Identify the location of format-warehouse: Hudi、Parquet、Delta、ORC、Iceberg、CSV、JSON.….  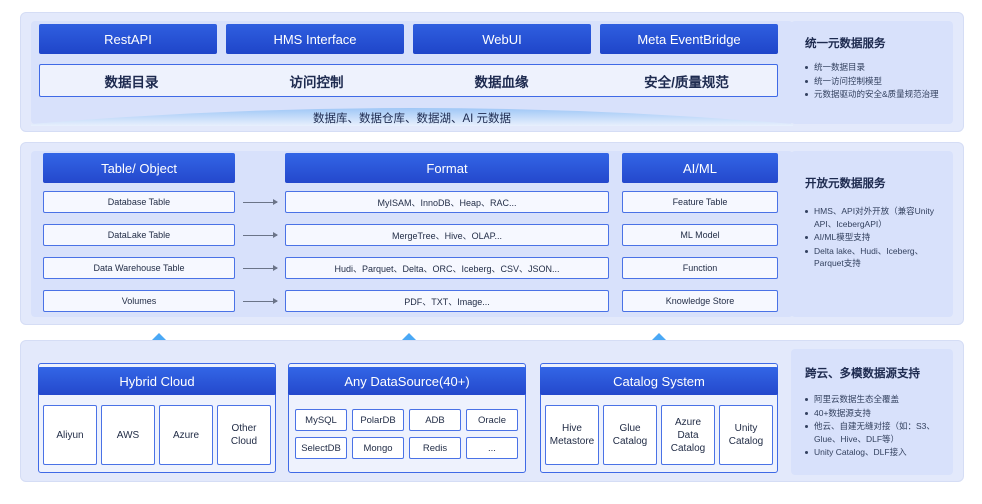
(447, 268).